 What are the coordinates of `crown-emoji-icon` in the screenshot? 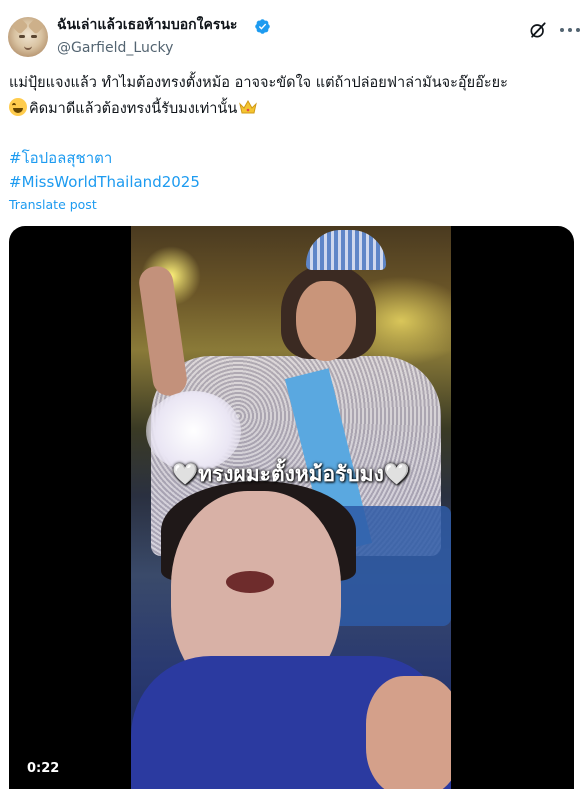 It's located at (248, 106).